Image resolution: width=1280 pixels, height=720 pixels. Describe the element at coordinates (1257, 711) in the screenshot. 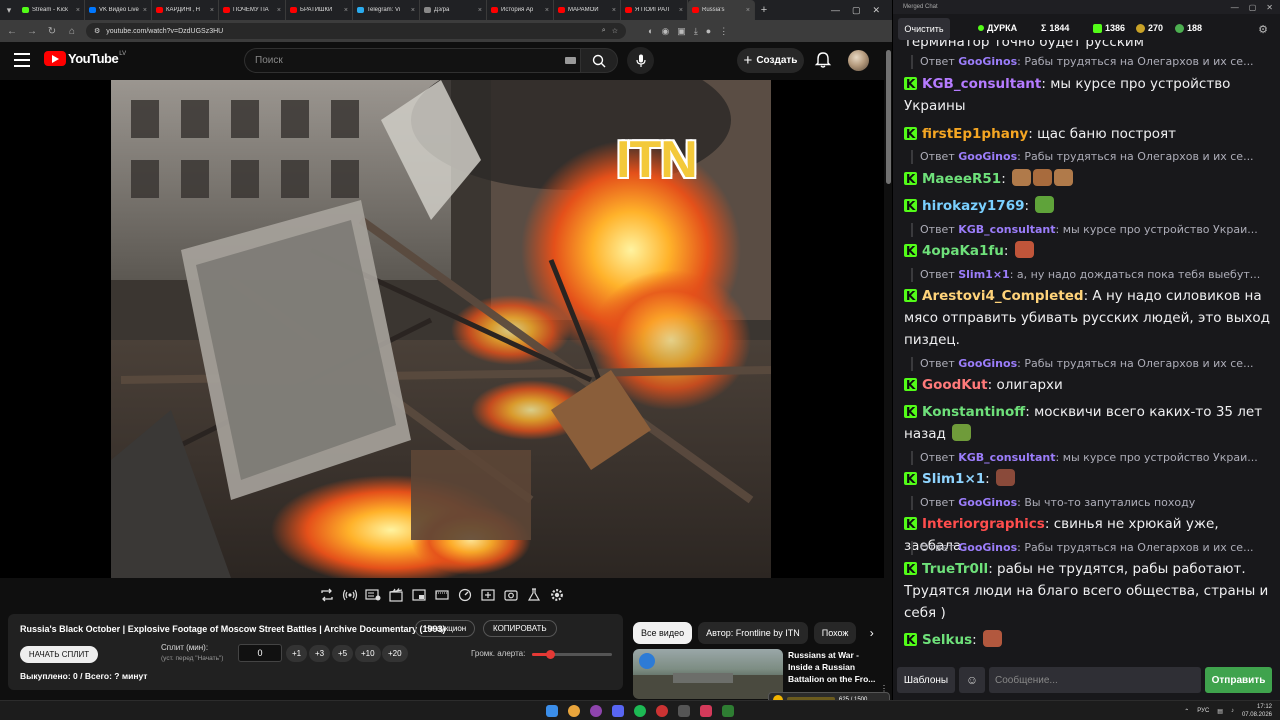

I see `clock: 17:12 07.08.2026` at that location.